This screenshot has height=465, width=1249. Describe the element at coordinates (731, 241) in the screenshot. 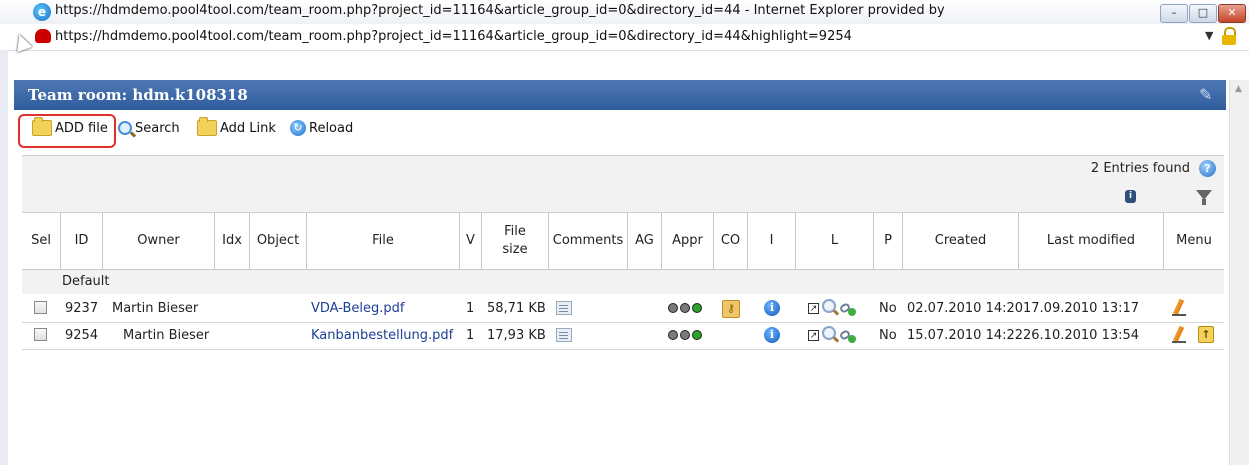

I see `col-co: CO` at that location.